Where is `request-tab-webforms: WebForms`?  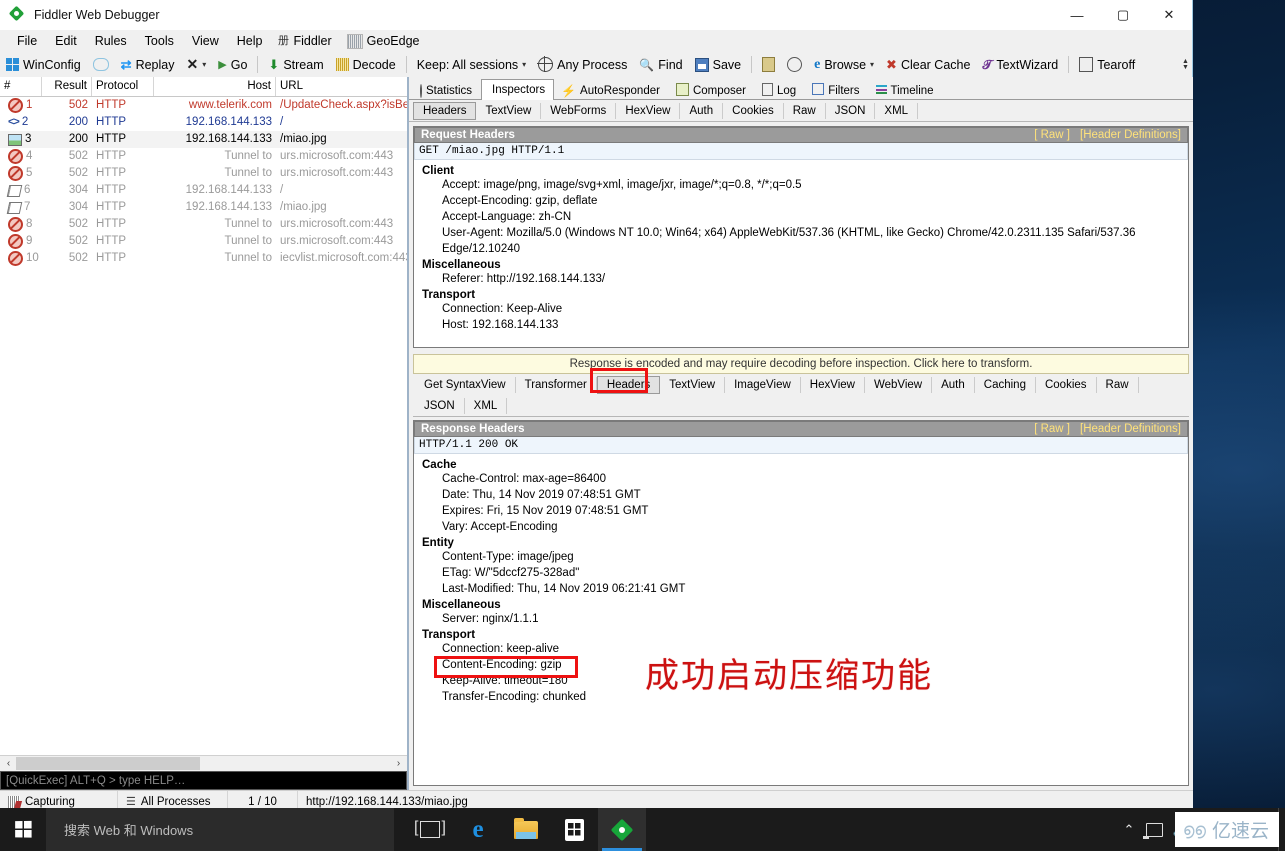
request-tab-webforms: WebForms is located at coordinates (579, 110).